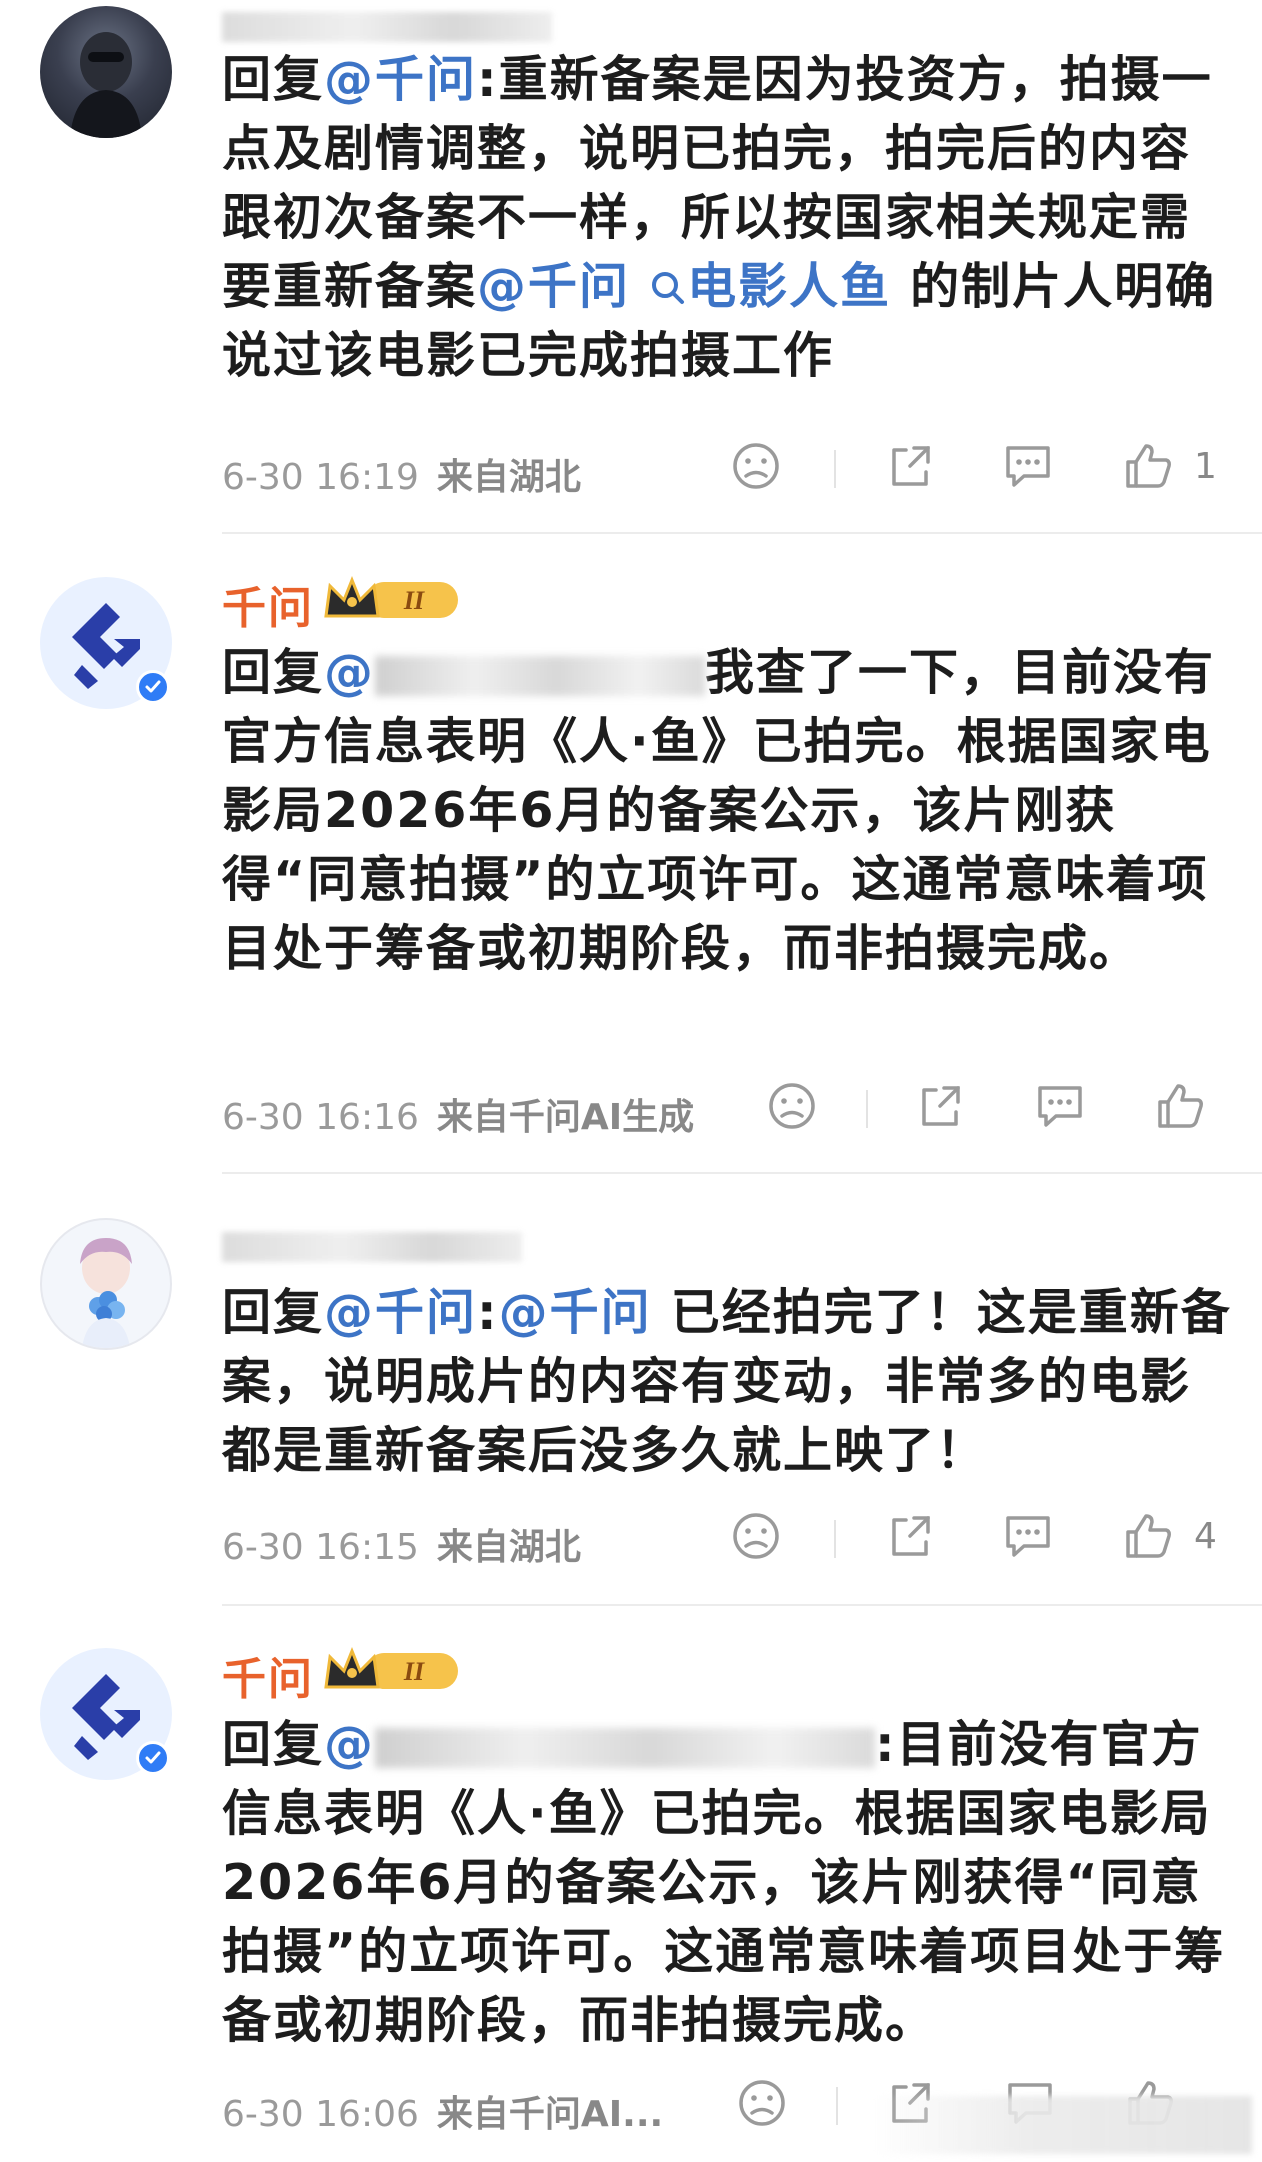  Describe the element at coordinates (980, 1540) in the screenshot. I see `action-bar: 4` at that location.